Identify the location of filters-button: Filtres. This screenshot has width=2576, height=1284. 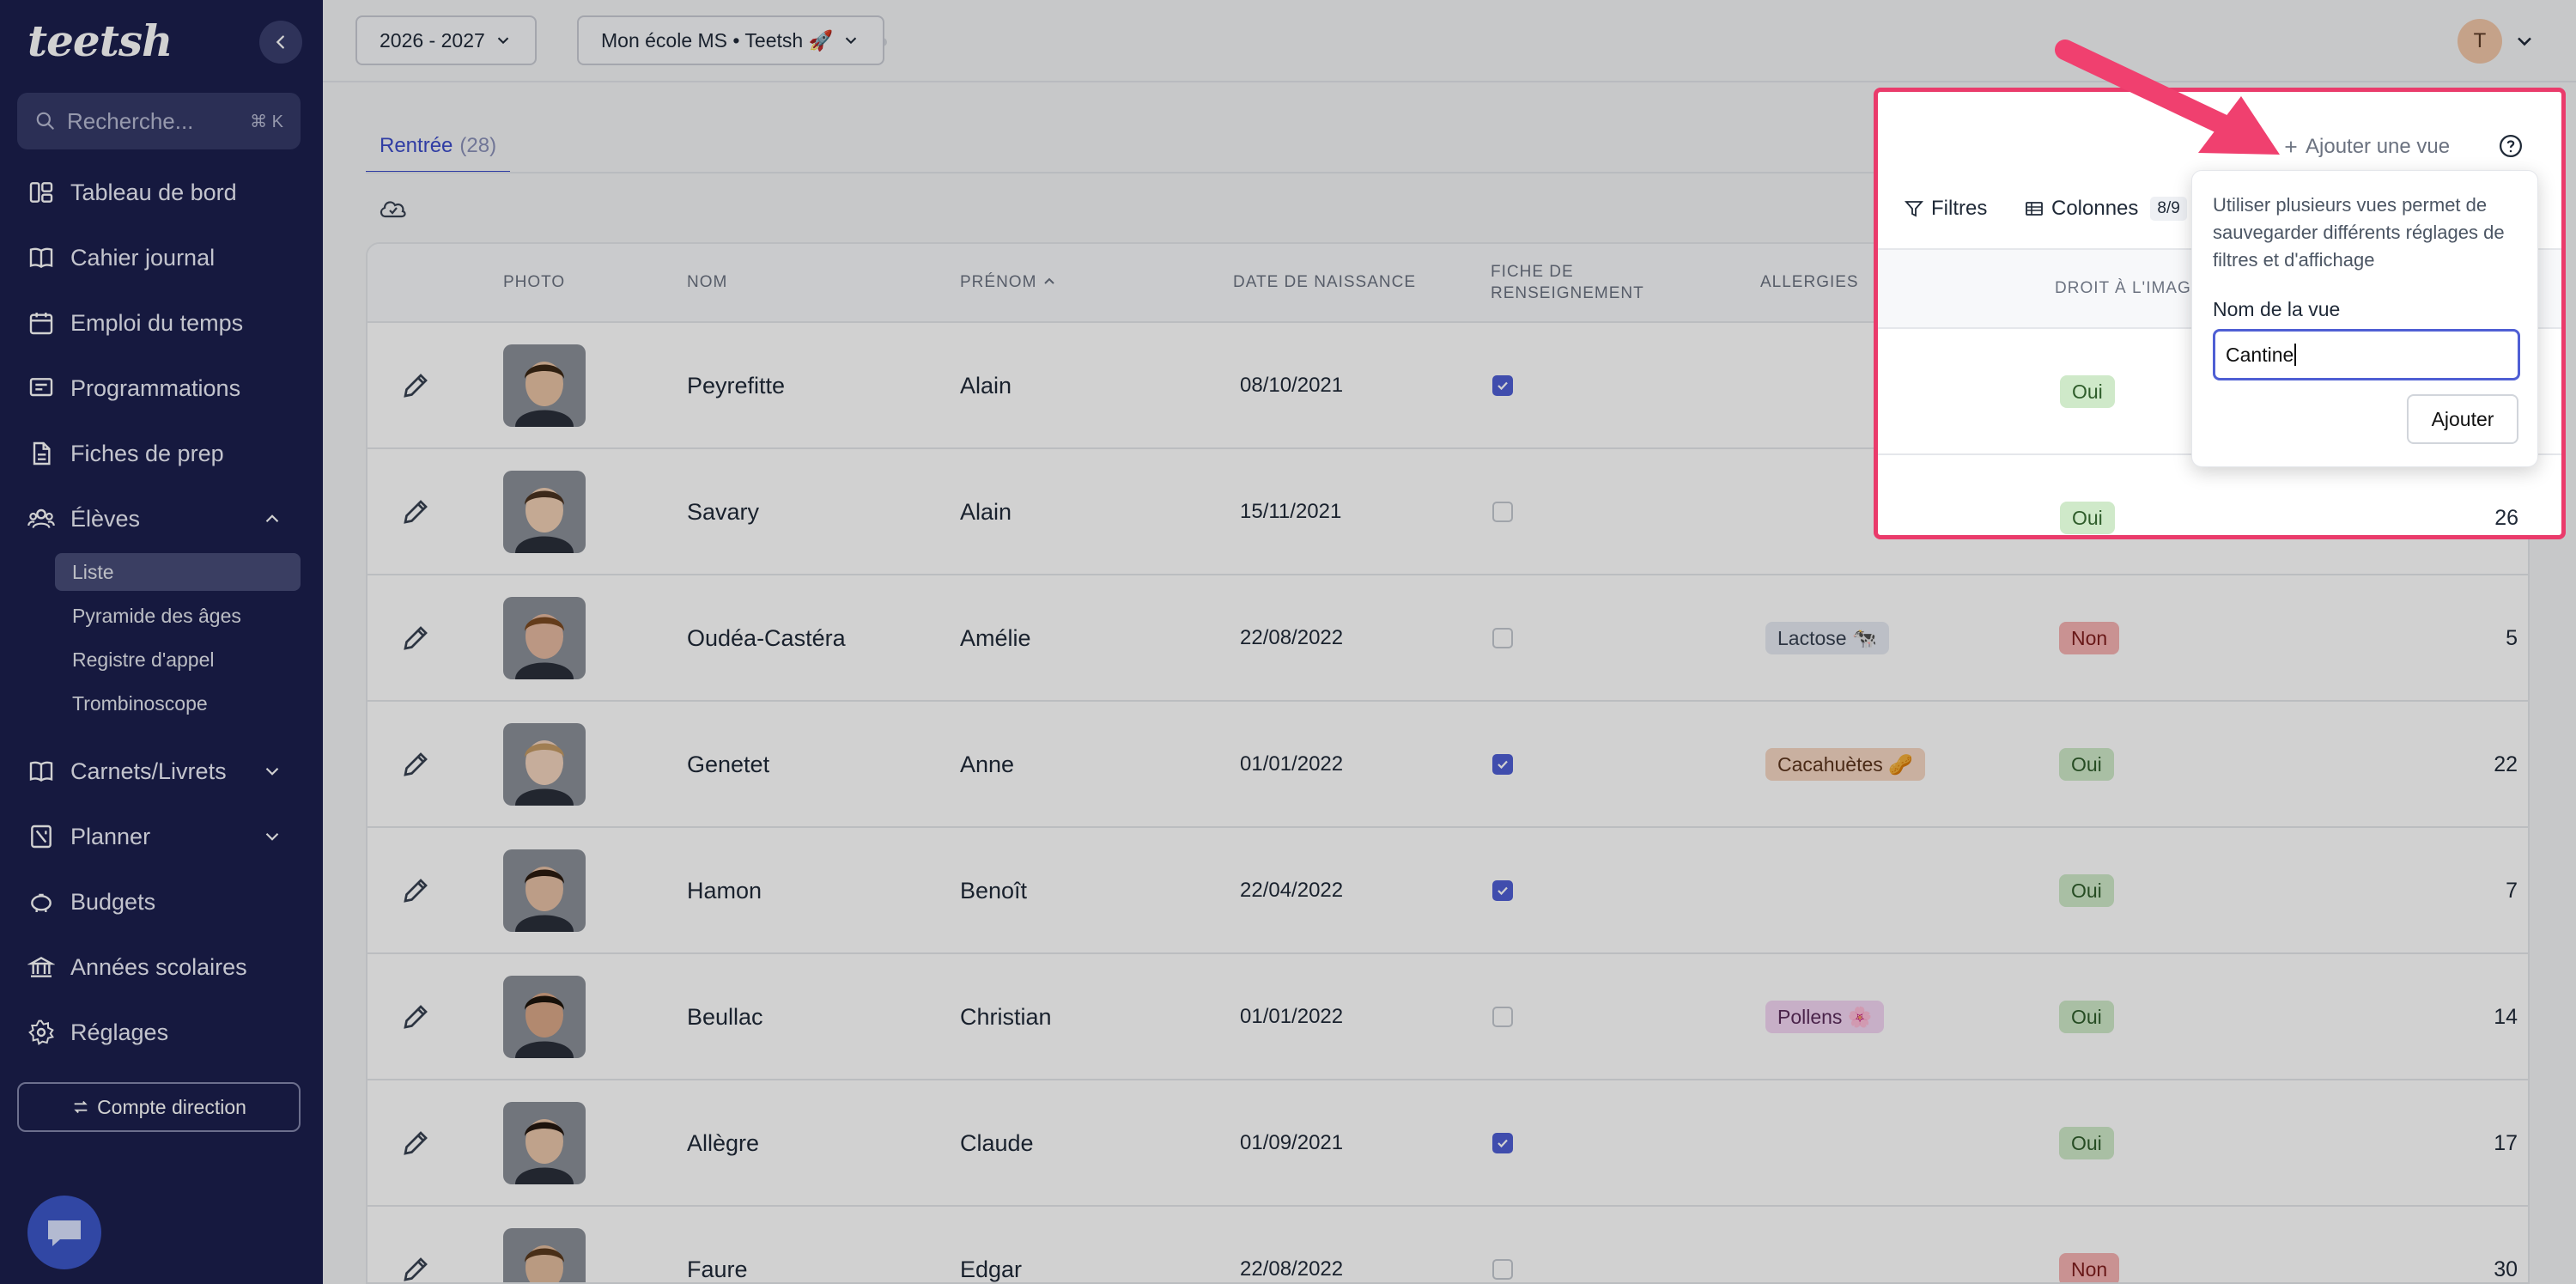
(1945, 209).